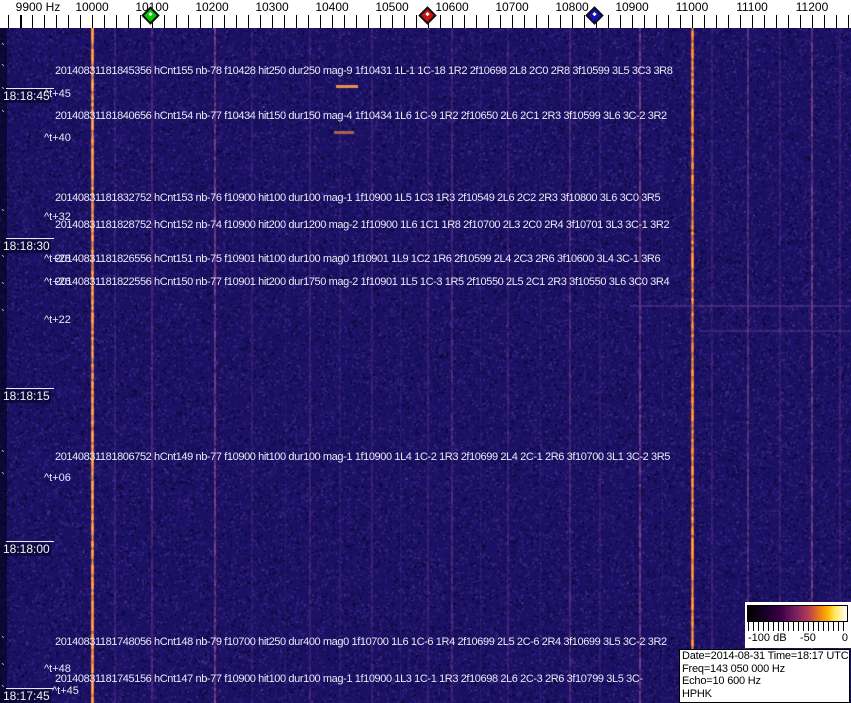  I want to click on frequency-tick-label: 11000, so click(692, 7).